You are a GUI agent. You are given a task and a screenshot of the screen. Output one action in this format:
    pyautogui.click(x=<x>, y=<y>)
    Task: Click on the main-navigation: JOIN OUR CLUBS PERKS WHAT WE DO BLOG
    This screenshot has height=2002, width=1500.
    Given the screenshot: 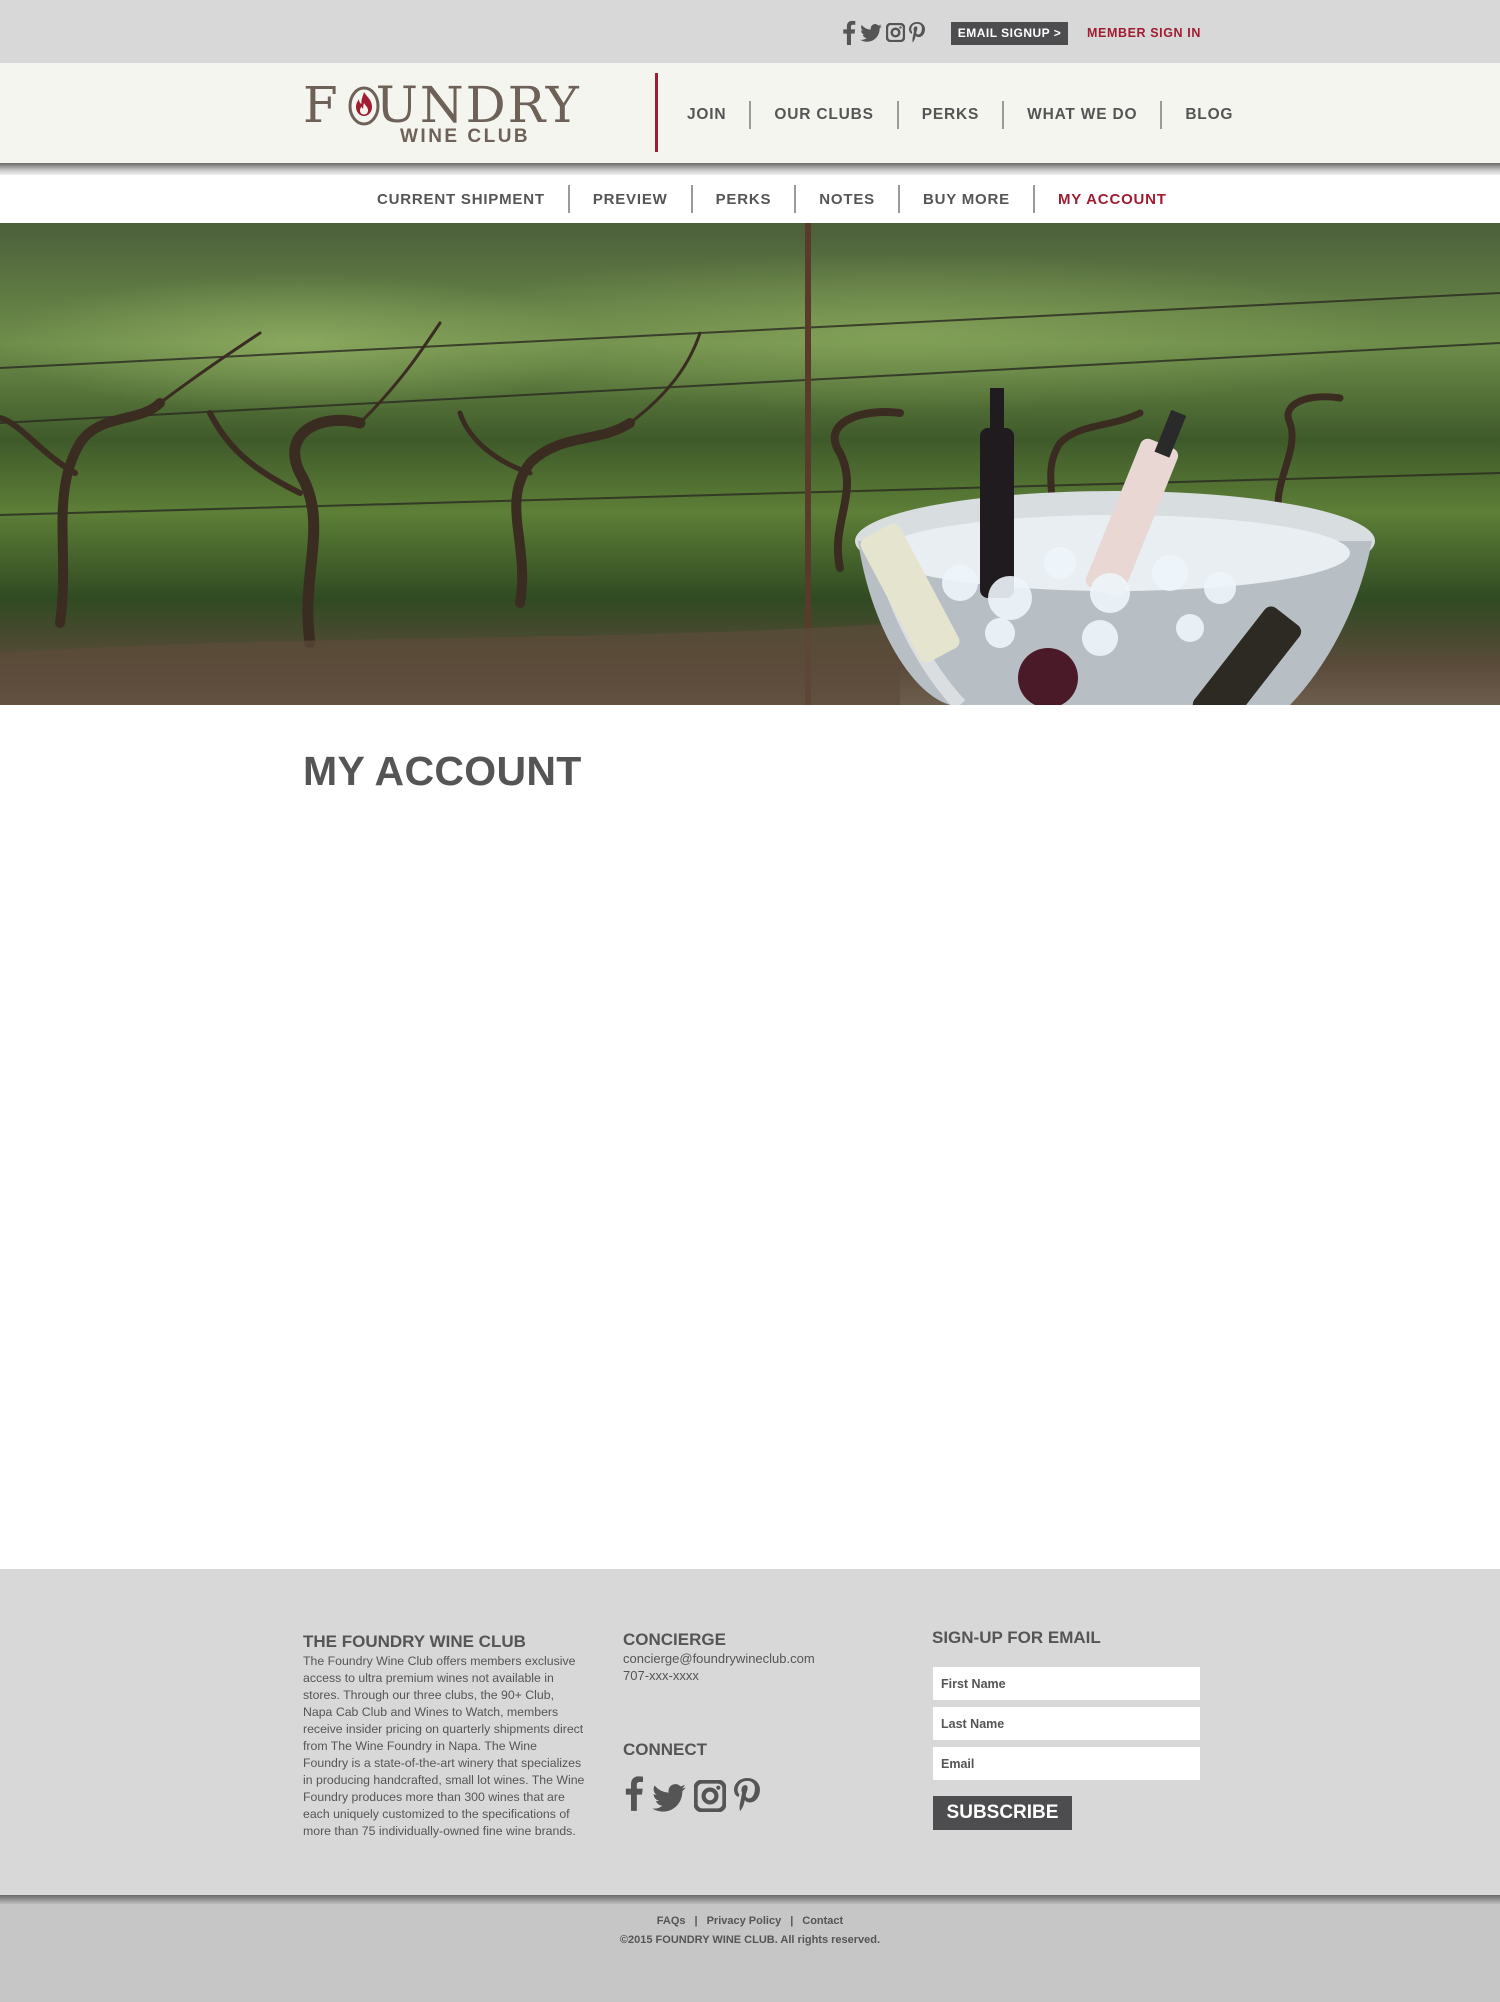 What is the action you would take?
    pyautogui.click(x=960, y=115)
    